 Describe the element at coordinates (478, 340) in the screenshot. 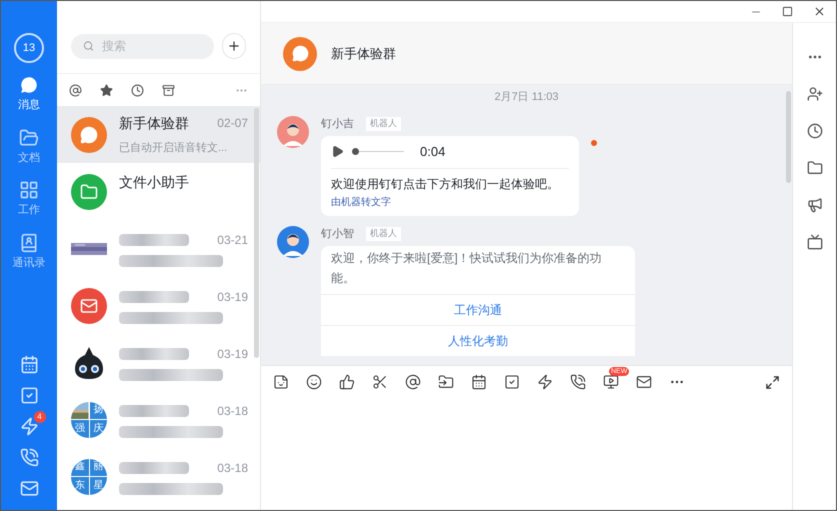

I see `card-link: 人性化考勤` at that location.